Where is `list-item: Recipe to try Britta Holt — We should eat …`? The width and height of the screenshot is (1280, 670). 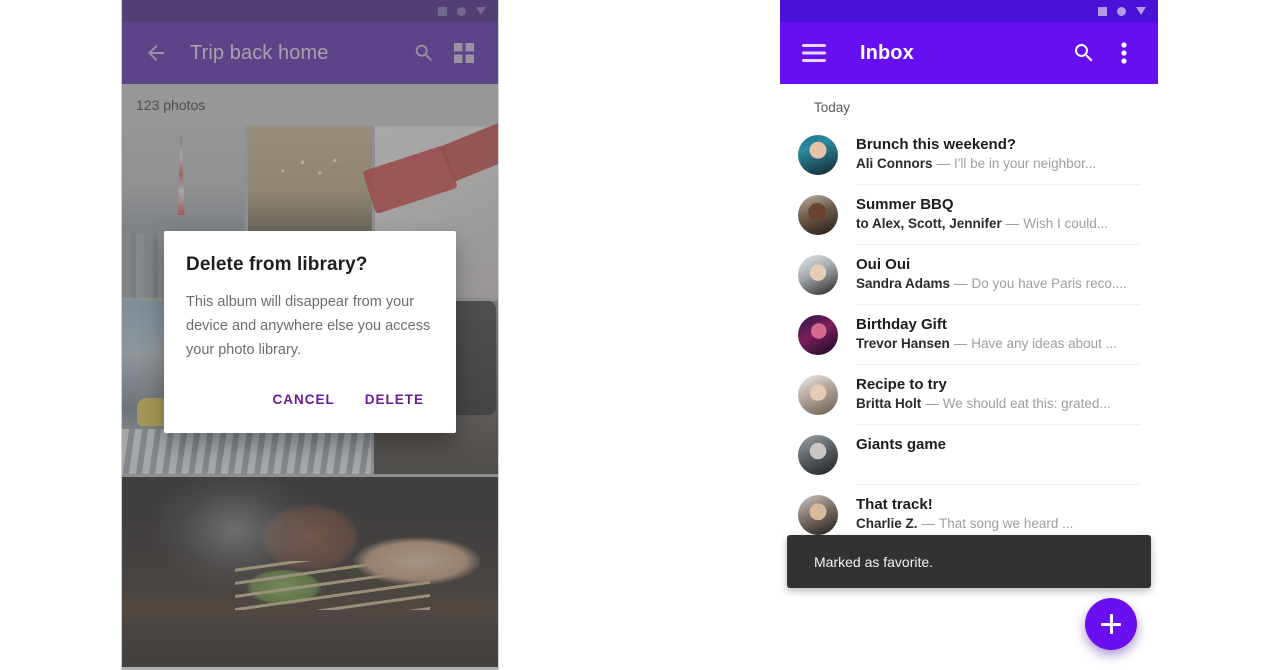 list-item: Recipe to try Britta Holt — We should eat … is located at coordinates (969, 395).